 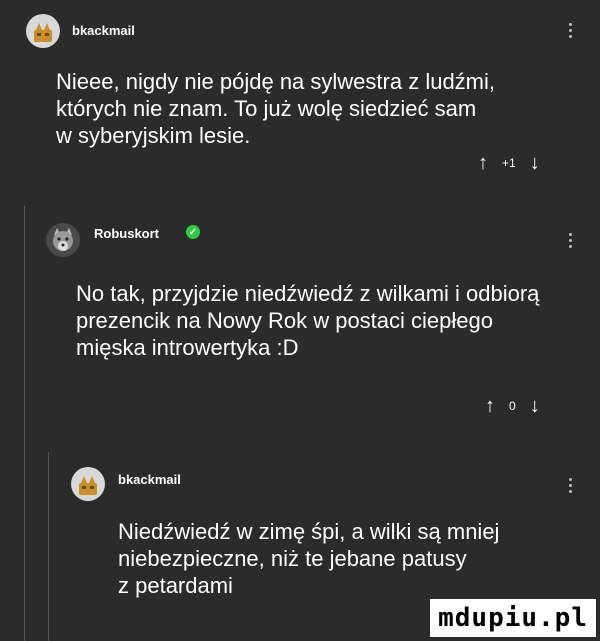 I want to click on vote-score: 0, so click(x=512, y=406).